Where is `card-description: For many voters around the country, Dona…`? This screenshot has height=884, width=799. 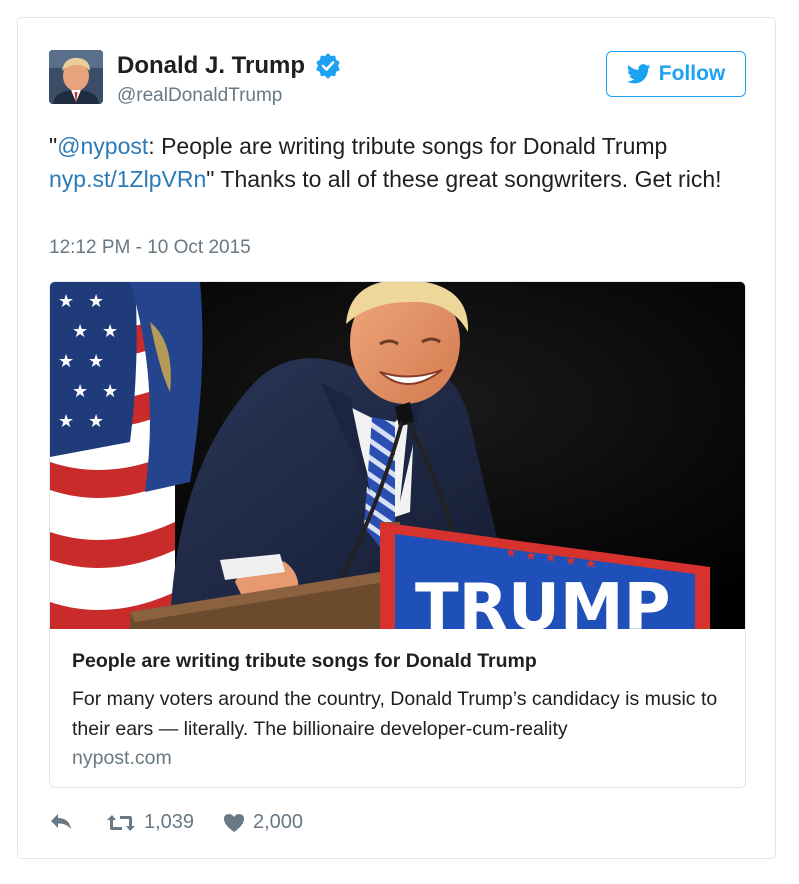 card-description: For many voters around the country, Dona… is located at coordinates (395, 714).